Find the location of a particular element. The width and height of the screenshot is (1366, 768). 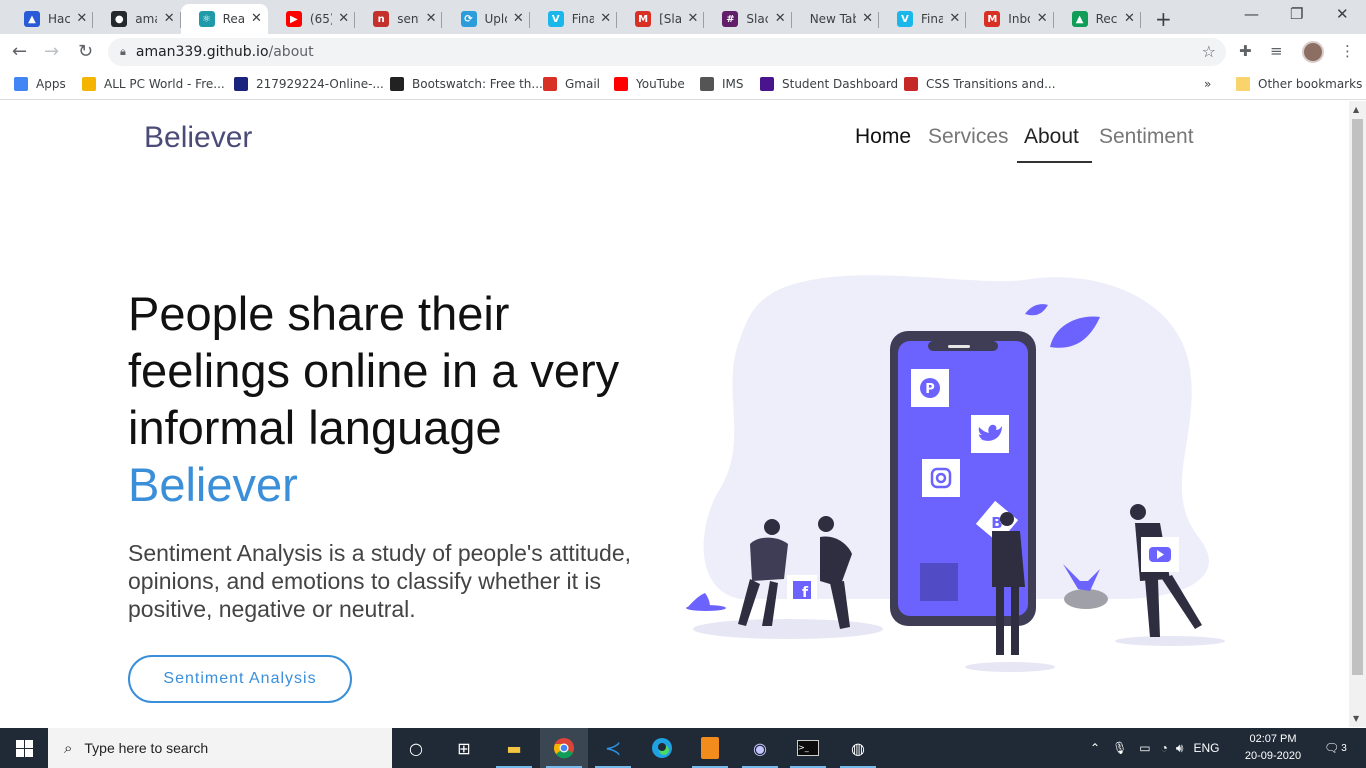

obs-icon: ◍ is located at coordinates (858, 748).